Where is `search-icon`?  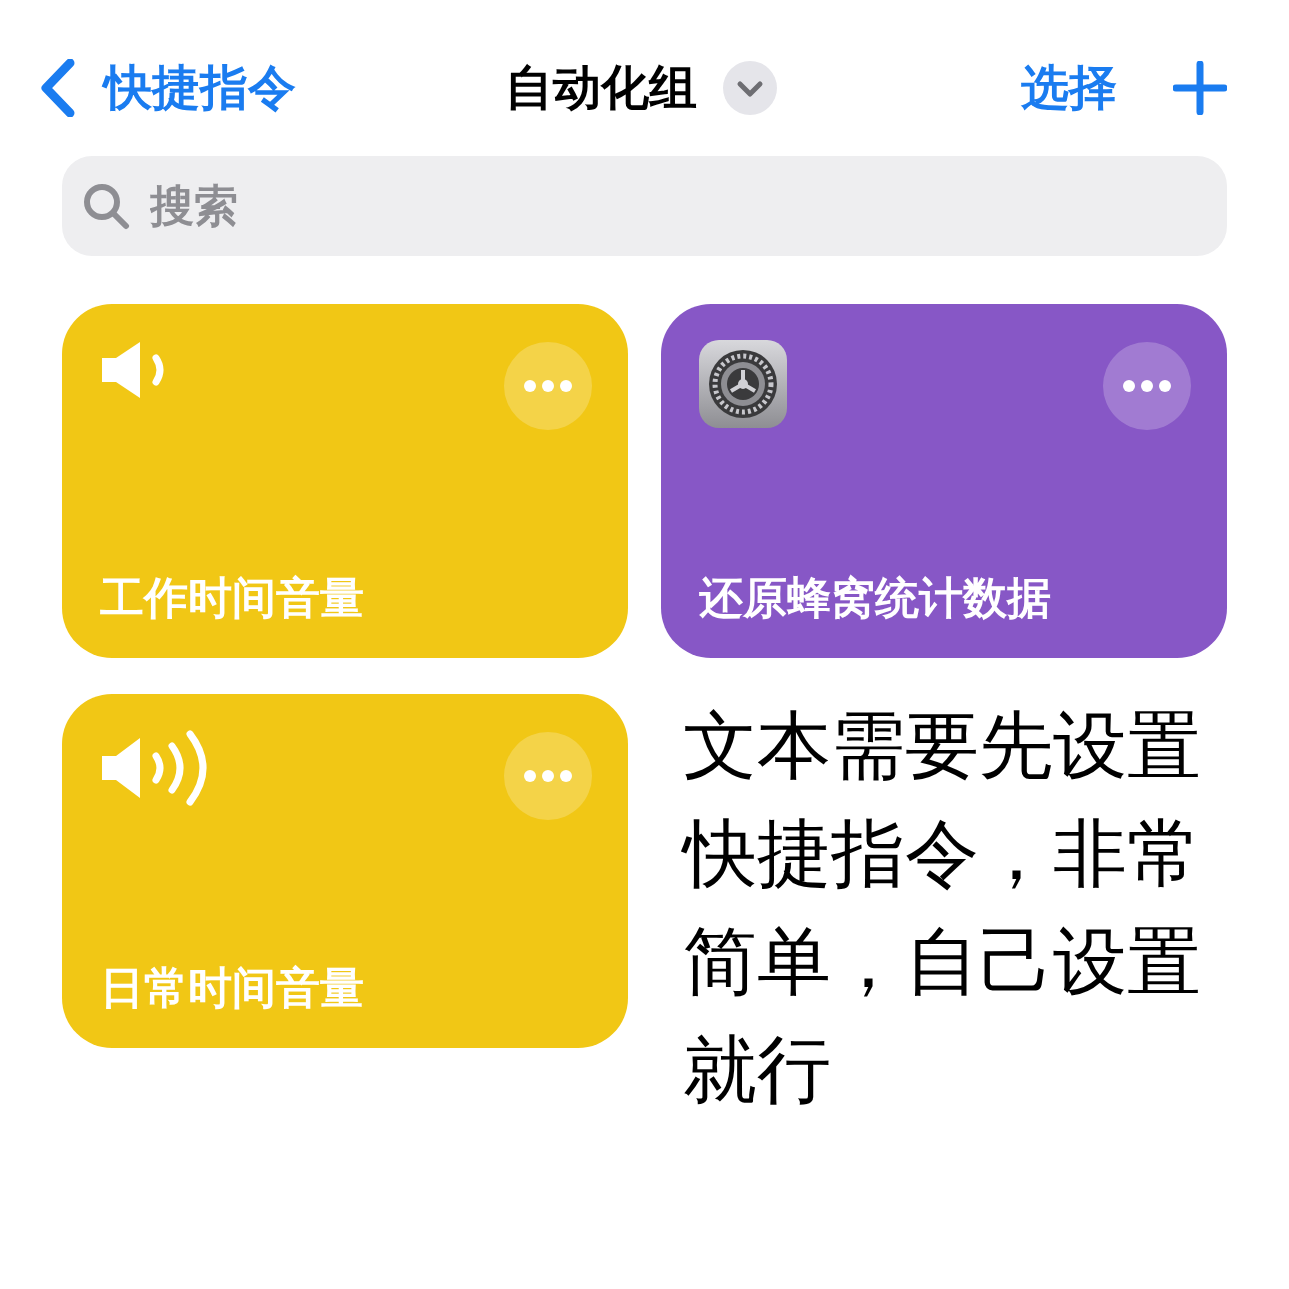 search-icon is located at coordinates (106, 206).